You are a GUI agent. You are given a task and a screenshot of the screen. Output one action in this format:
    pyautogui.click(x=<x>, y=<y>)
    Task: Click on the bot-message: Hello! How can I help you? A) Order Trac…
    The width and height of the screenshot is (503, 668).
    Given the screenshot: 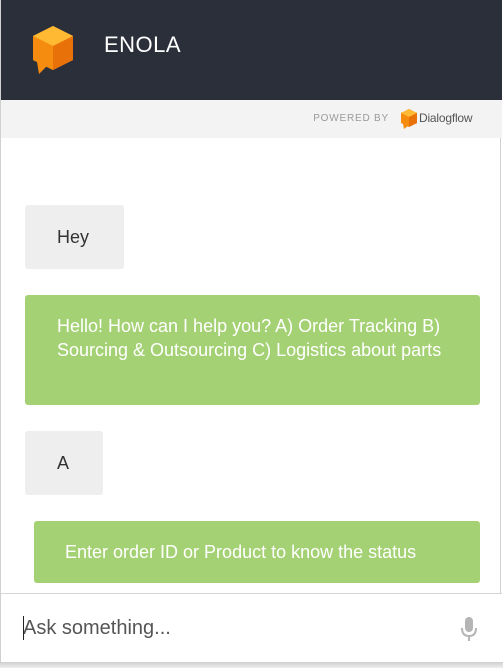 What is the action you would take?
    pyautogui.click(x=252, y=350)
    